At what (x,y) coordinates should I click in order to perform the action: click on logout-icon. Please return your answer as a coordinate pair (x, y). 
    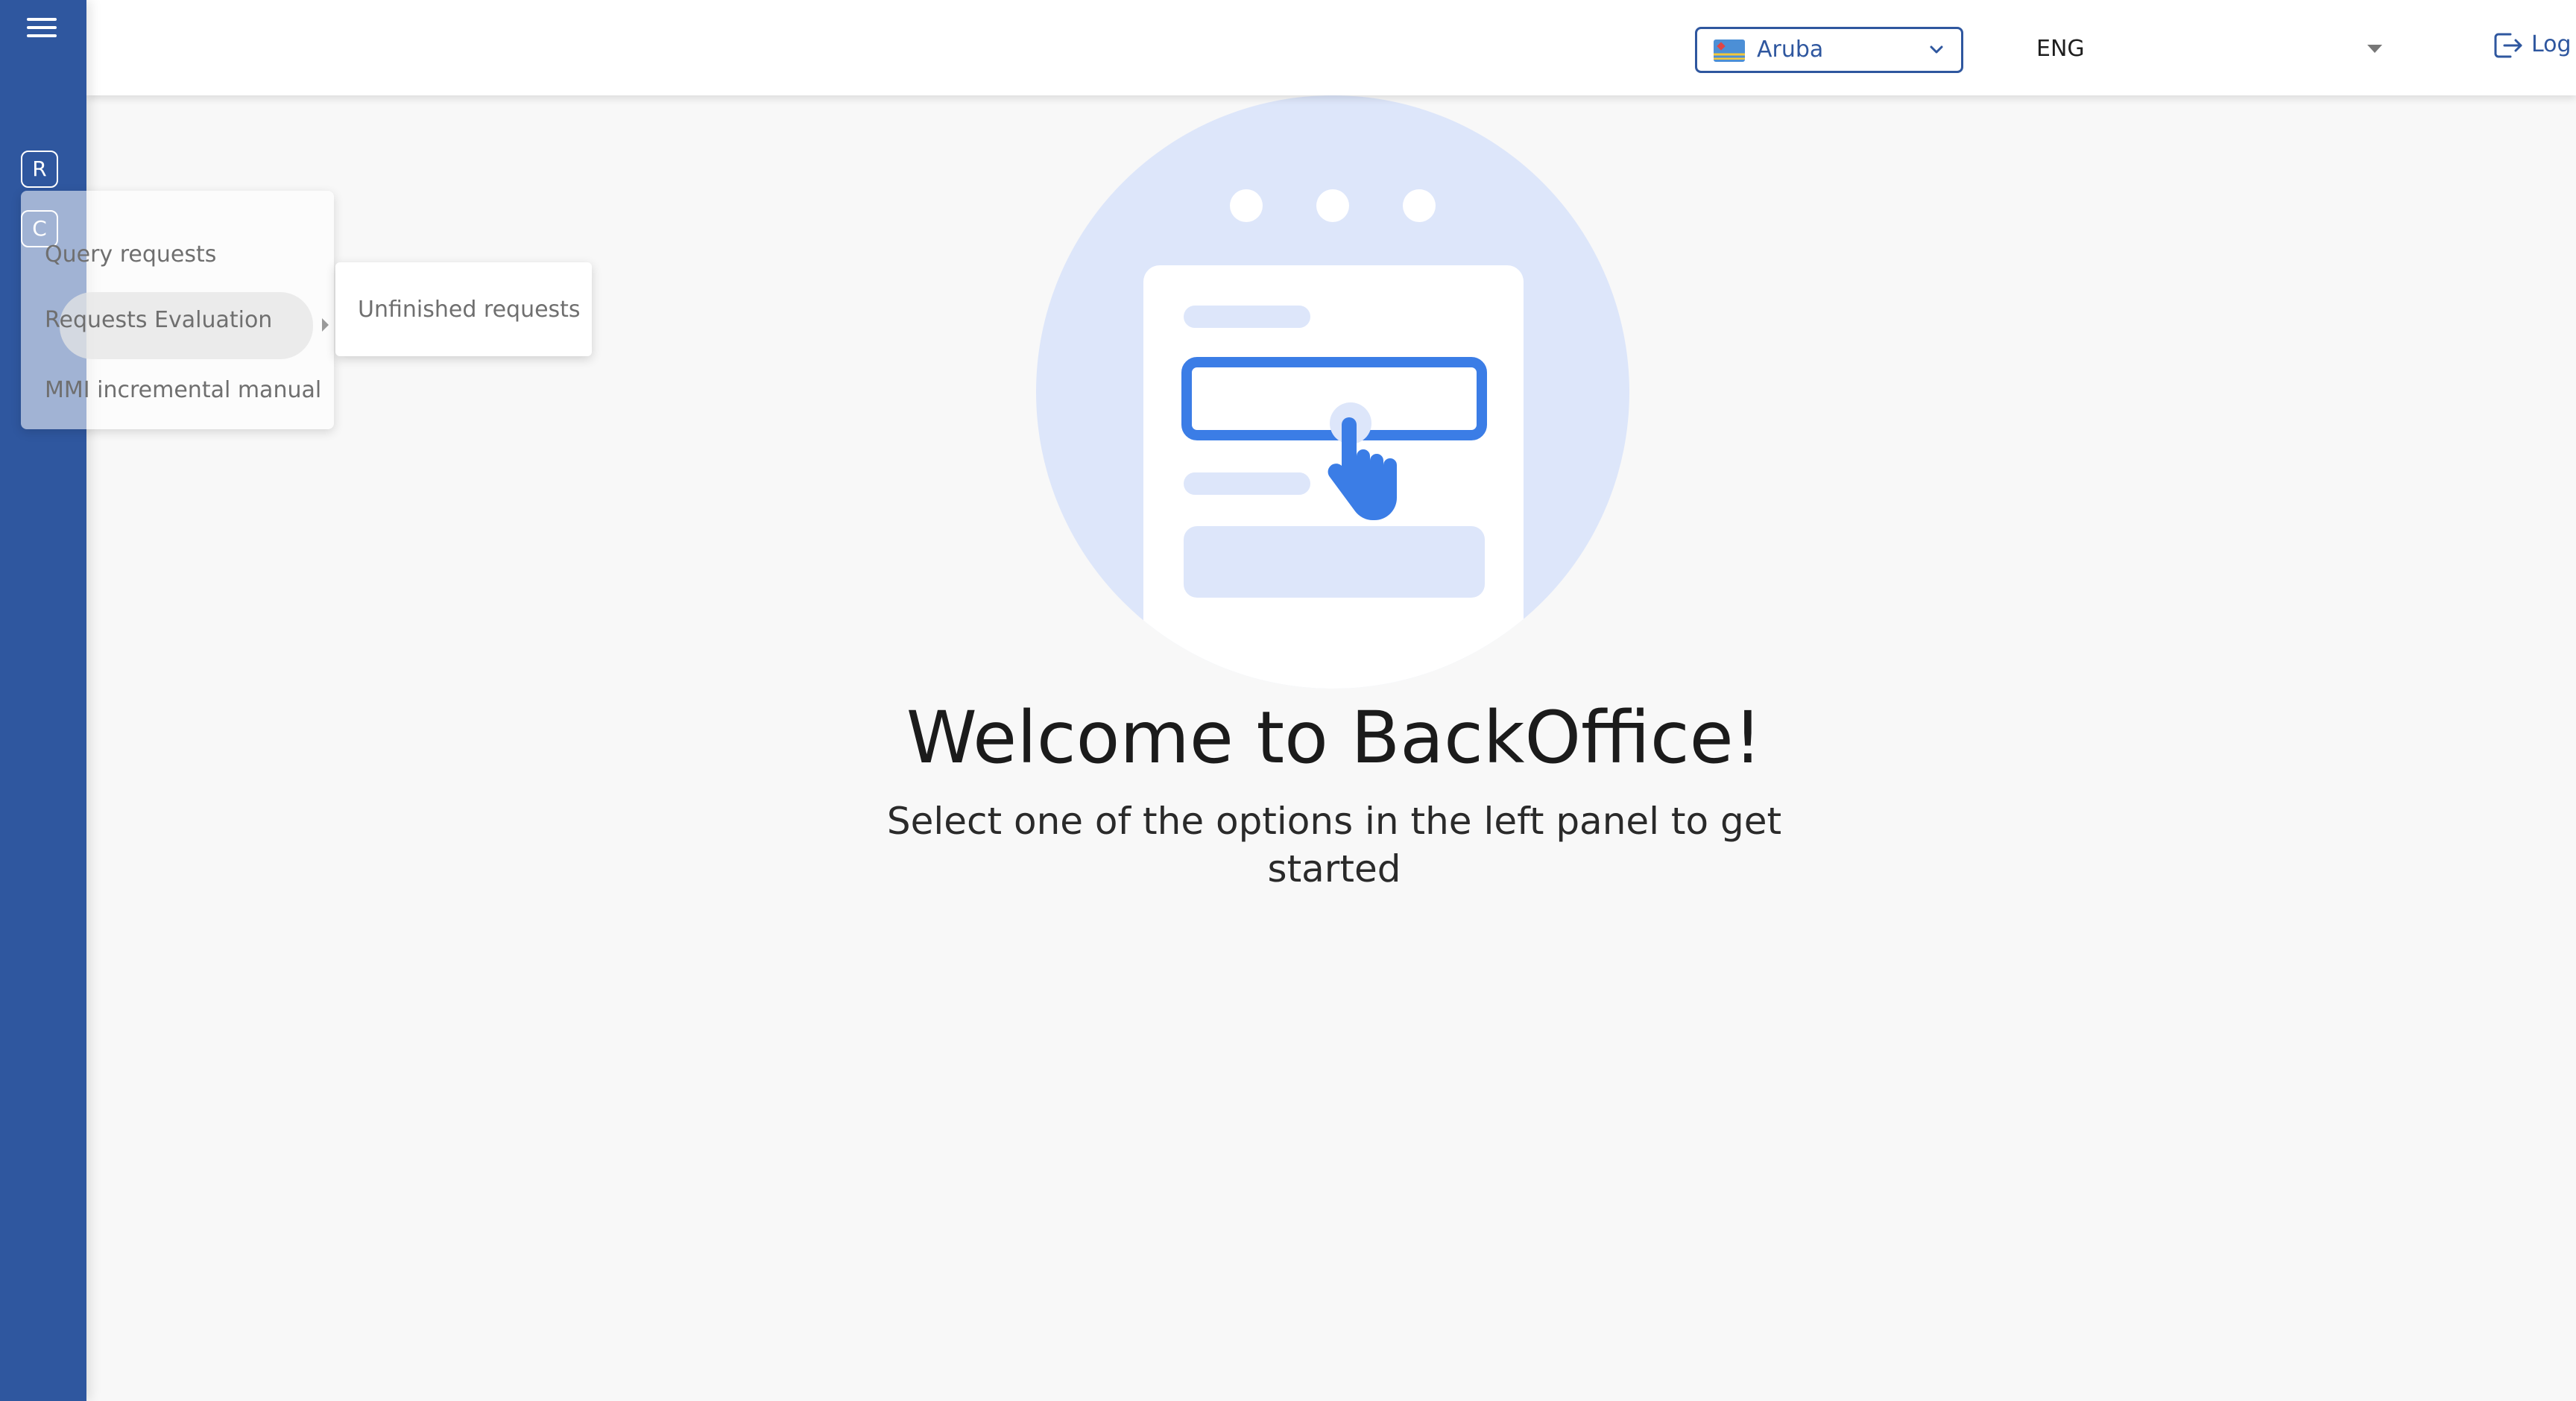
    Looking at the image, I should click on (2508, 45).